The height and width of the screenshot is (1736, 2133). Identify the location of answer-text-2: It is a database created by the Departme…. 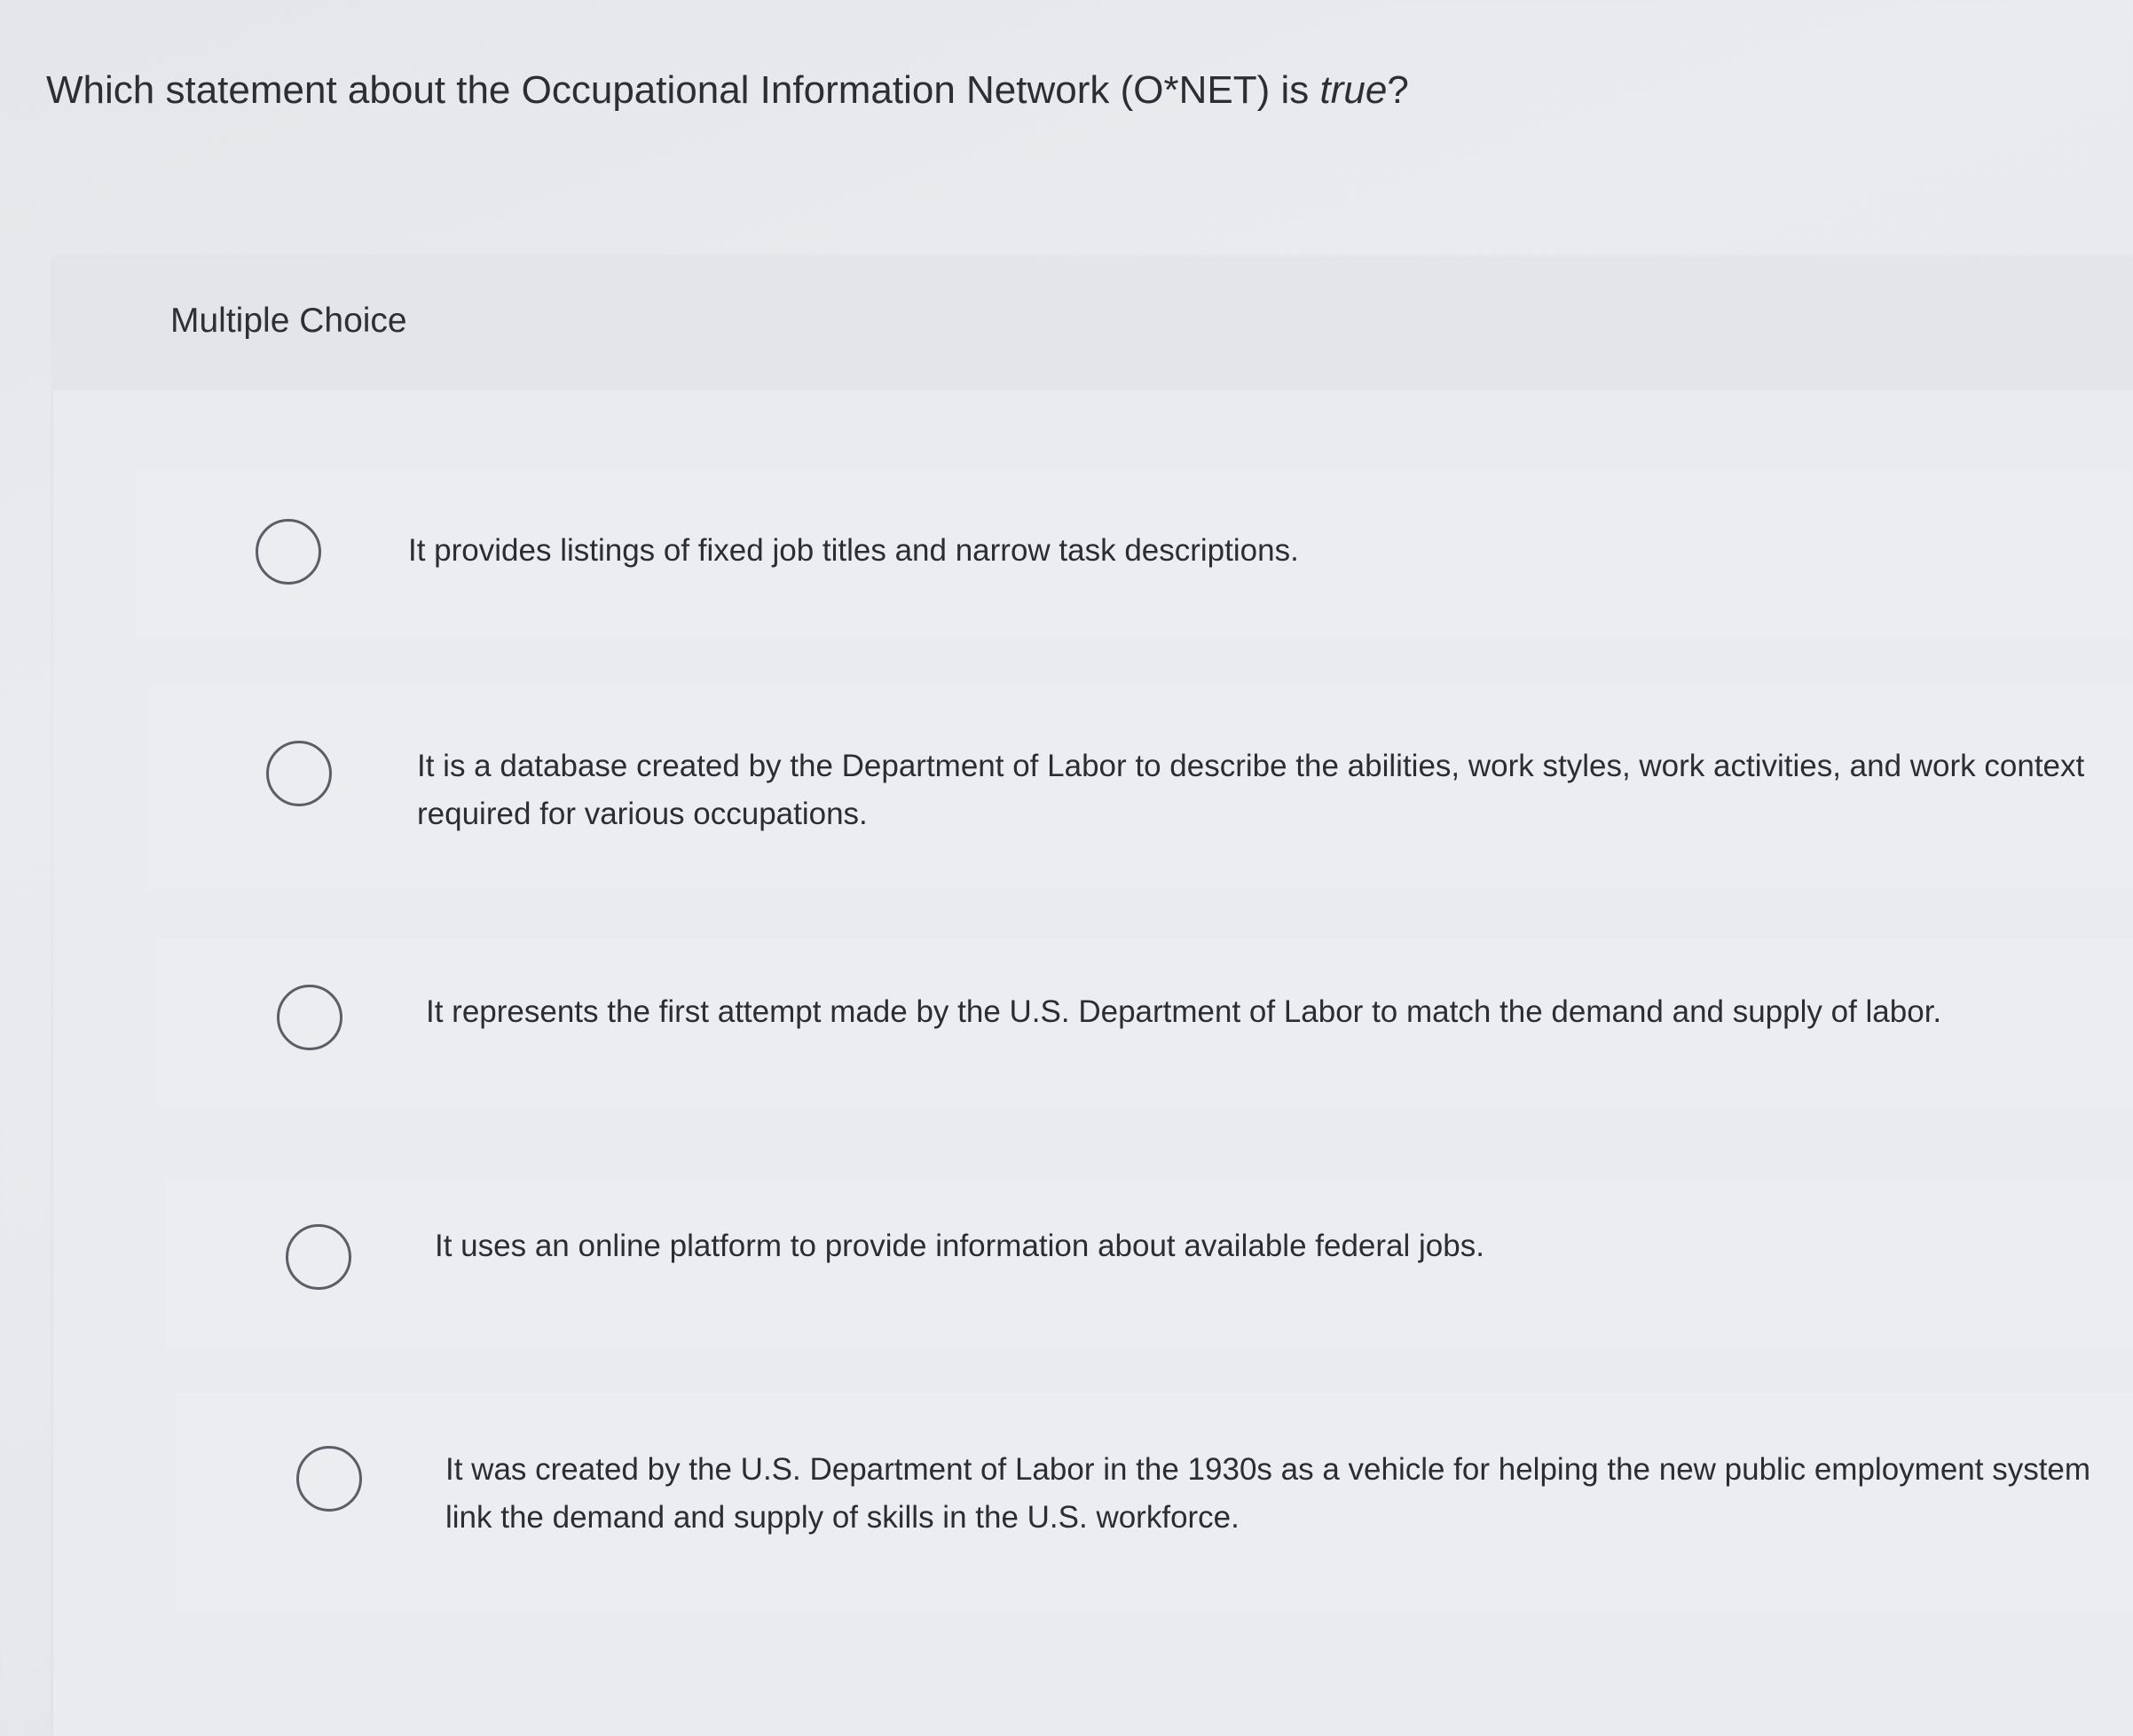
(1251, 790).